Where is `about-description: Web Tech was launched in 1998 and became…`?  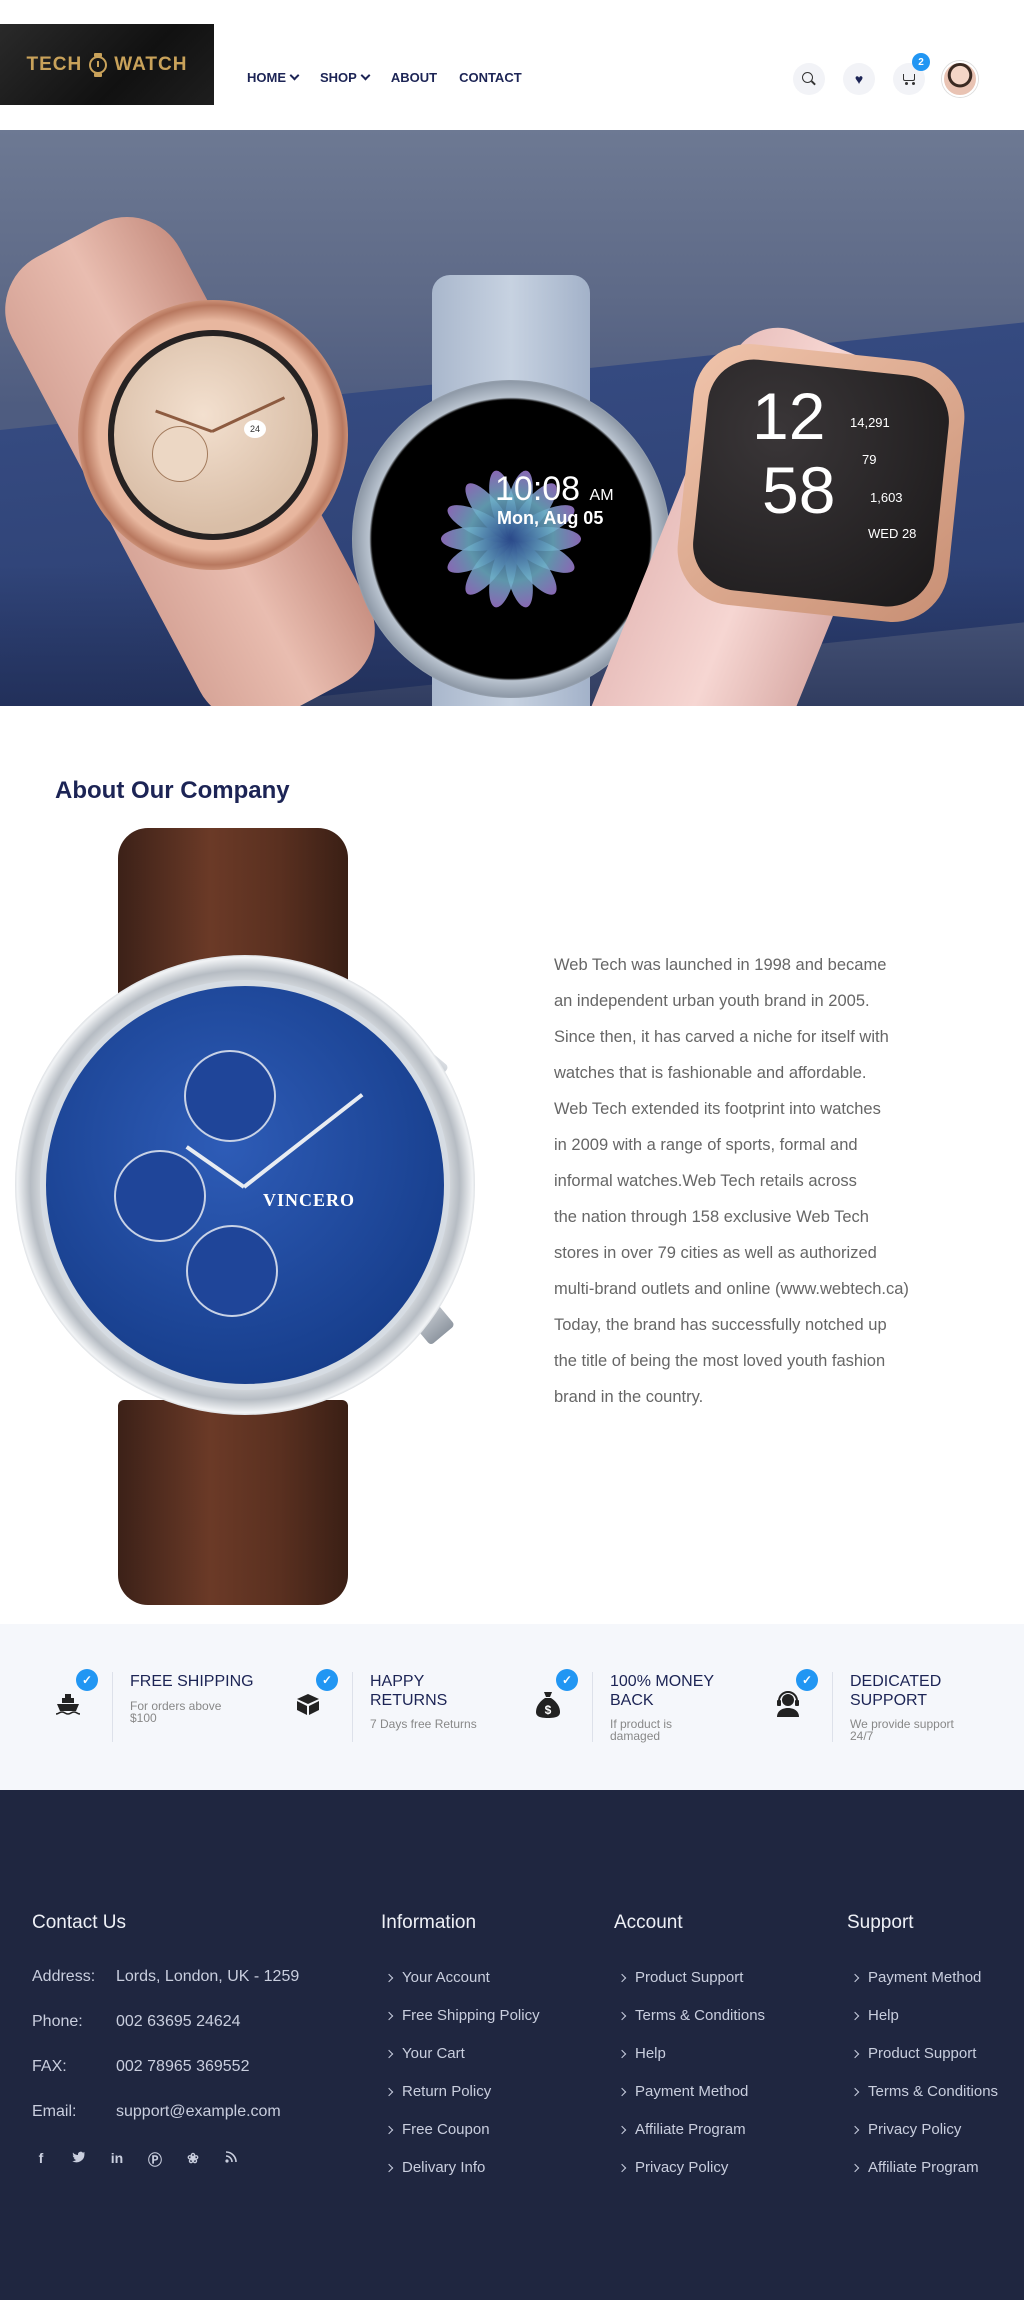
about-description: Web Tech was launched in 1998 and became… is located at coordinates (764, 1181).